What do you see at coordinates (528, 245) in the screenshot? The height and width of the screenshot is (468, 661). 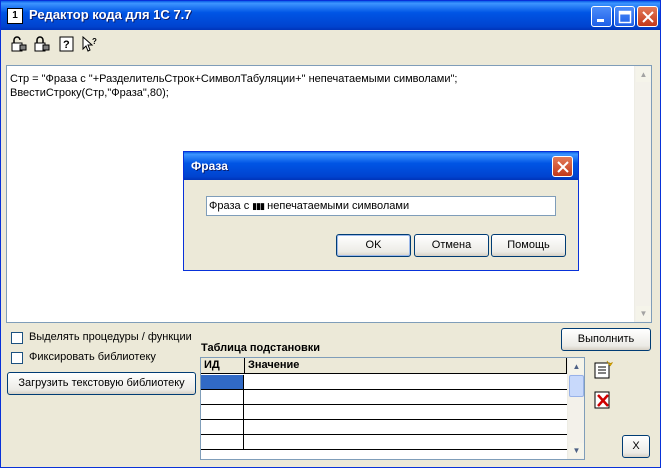 I see `help-dialog-button: Помощь` at bounding box center [528, 245].